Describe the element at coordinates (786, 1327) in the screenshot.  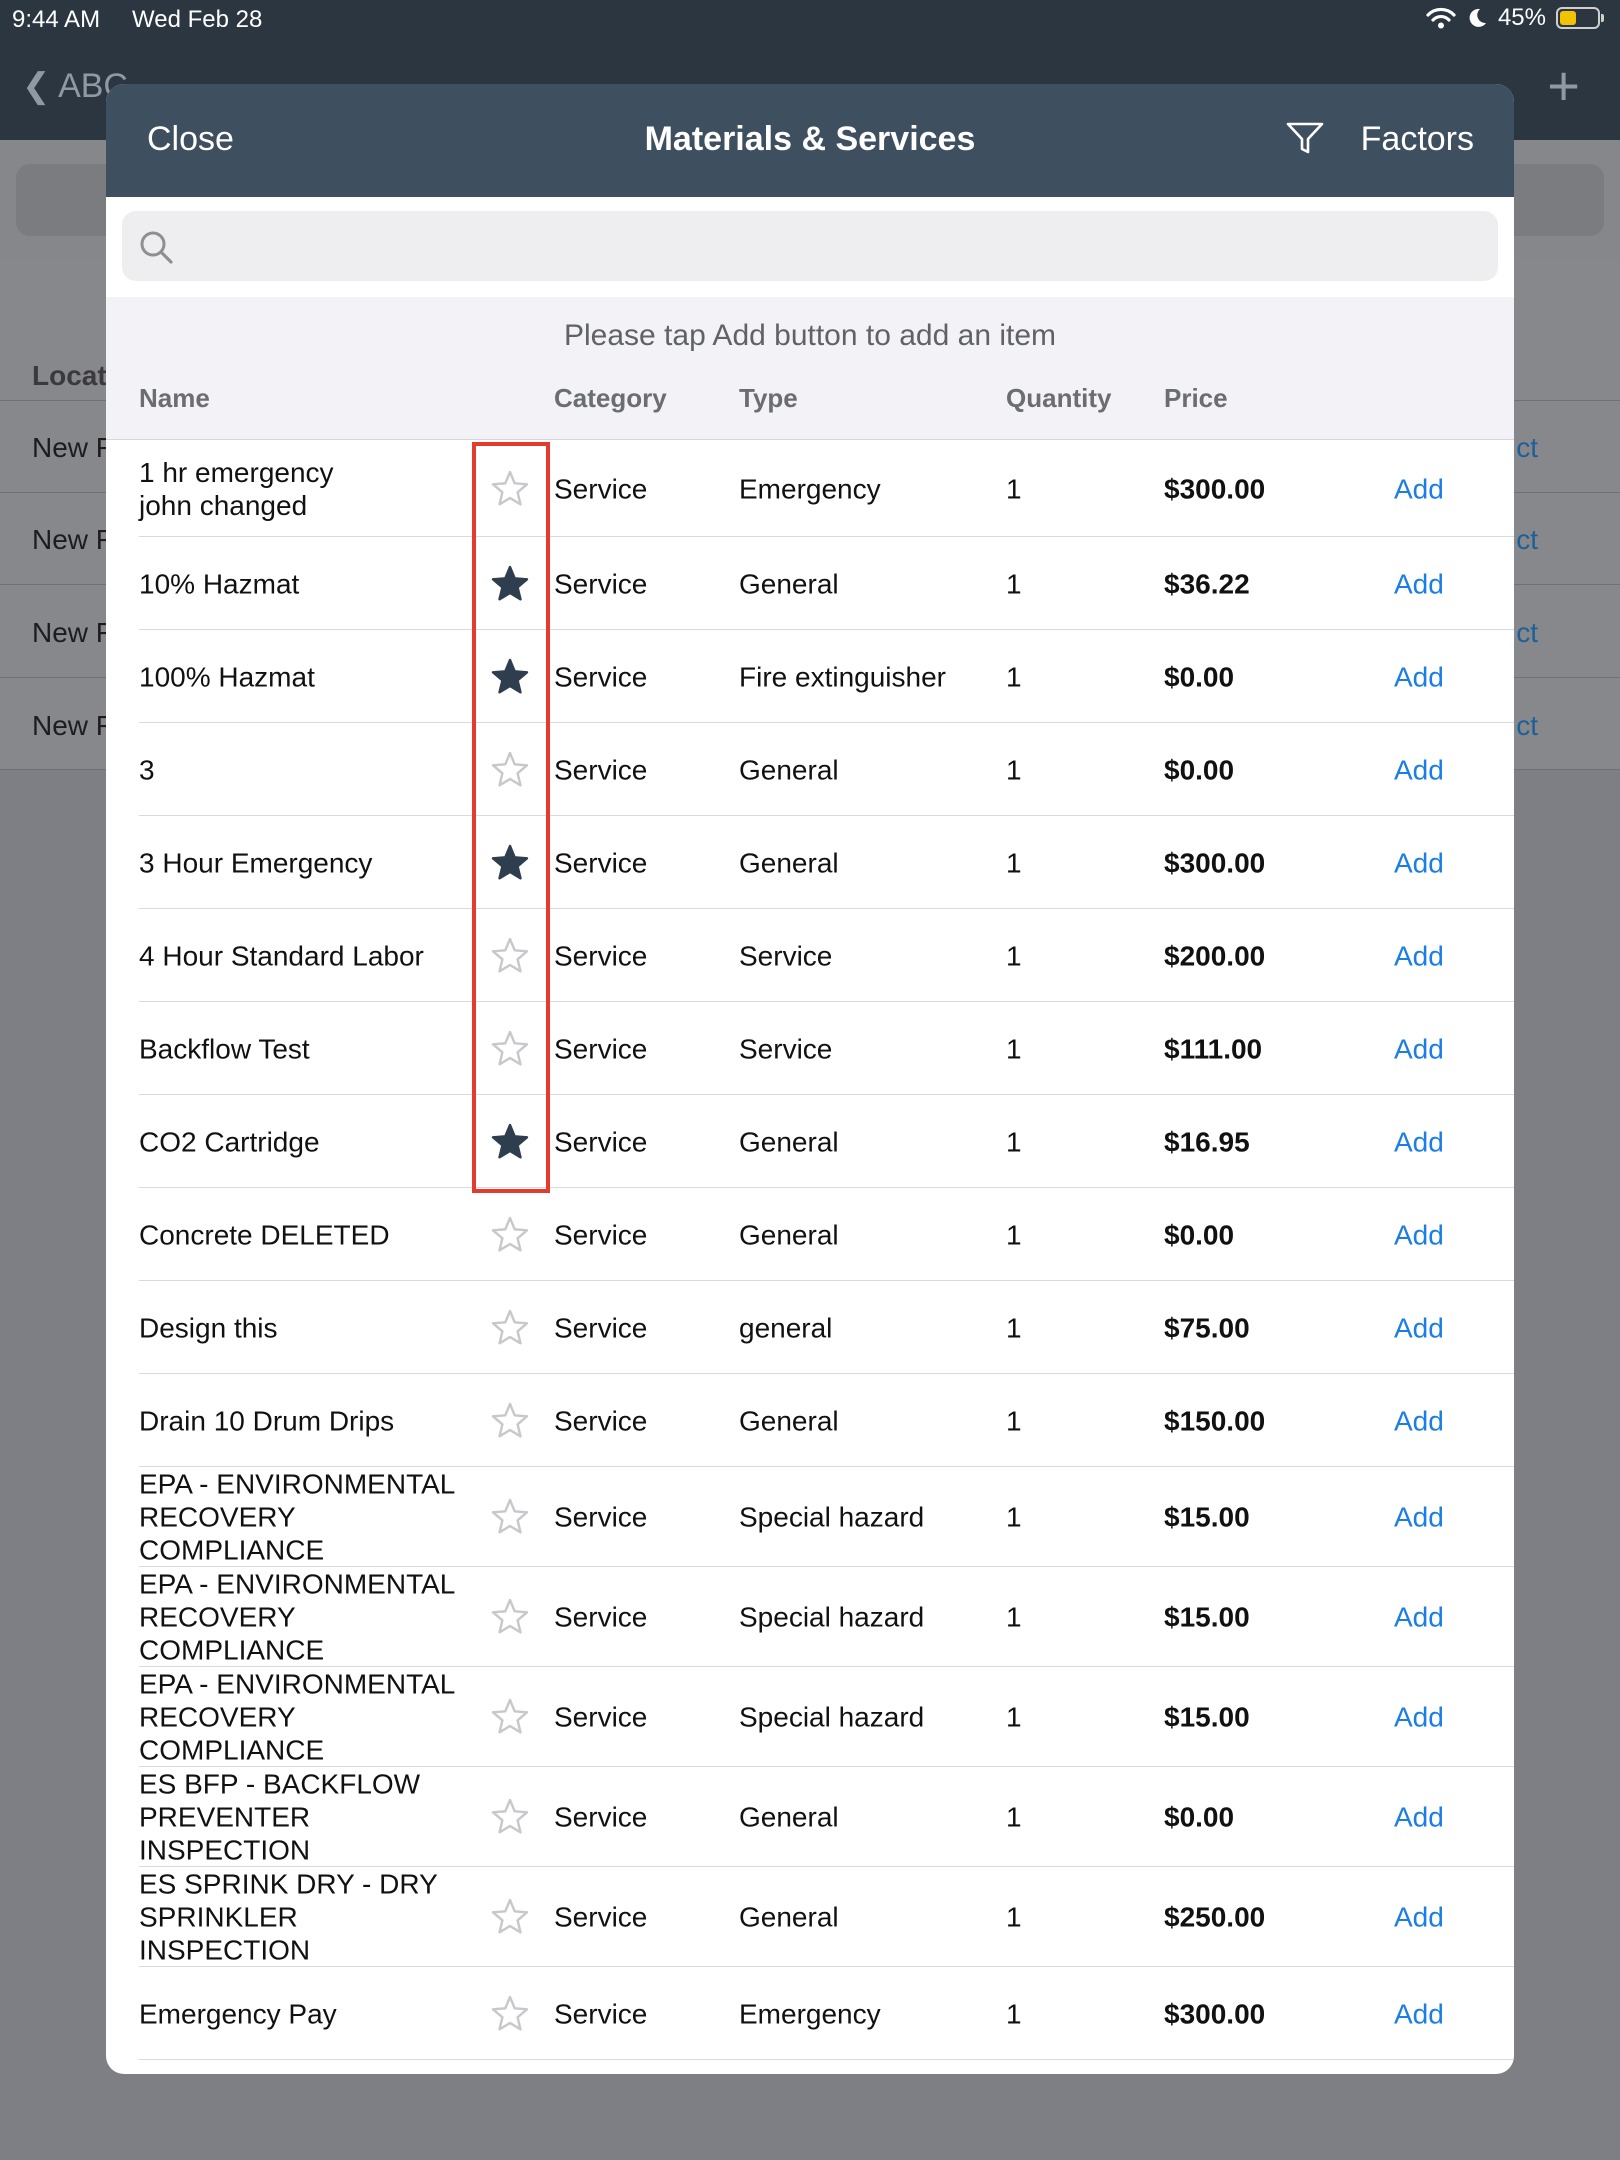
I see `item-type: general` at that location.